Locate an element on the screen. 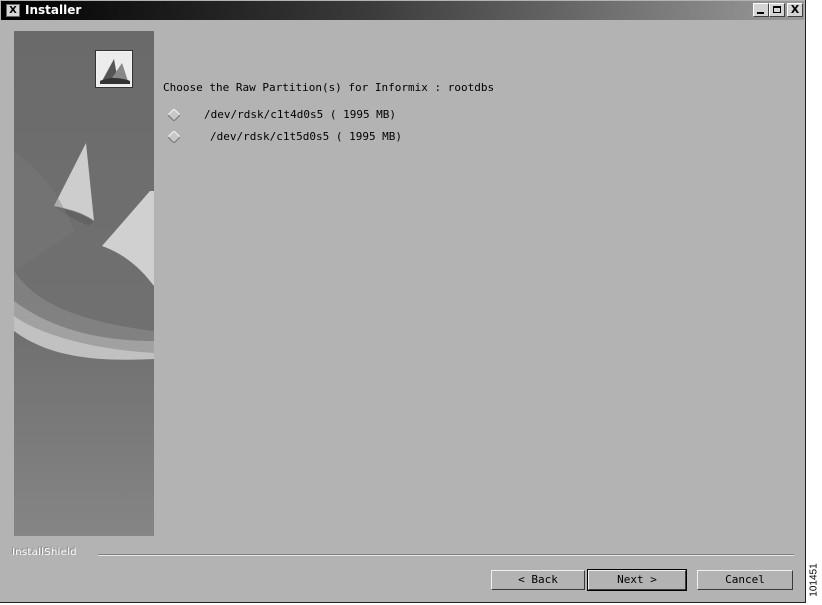 The width and height of the screenshot is (822, 605). partition-option-label: /dev/rdsk/c1t4d0s5 ( 1995 MB) is located at coordinates (300, 115).